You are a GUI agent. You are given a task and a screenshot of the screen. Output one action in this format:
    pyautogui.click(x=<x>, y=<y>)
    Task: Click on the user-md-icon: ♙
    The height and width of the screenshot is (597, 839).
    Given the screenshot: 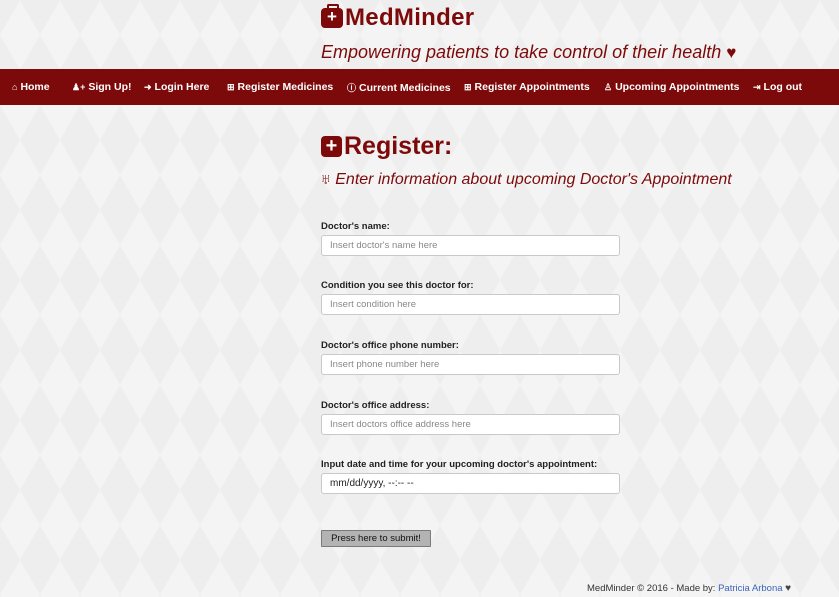 What is the action you would take?
    pyautogui.click(x=608, y=87)
    